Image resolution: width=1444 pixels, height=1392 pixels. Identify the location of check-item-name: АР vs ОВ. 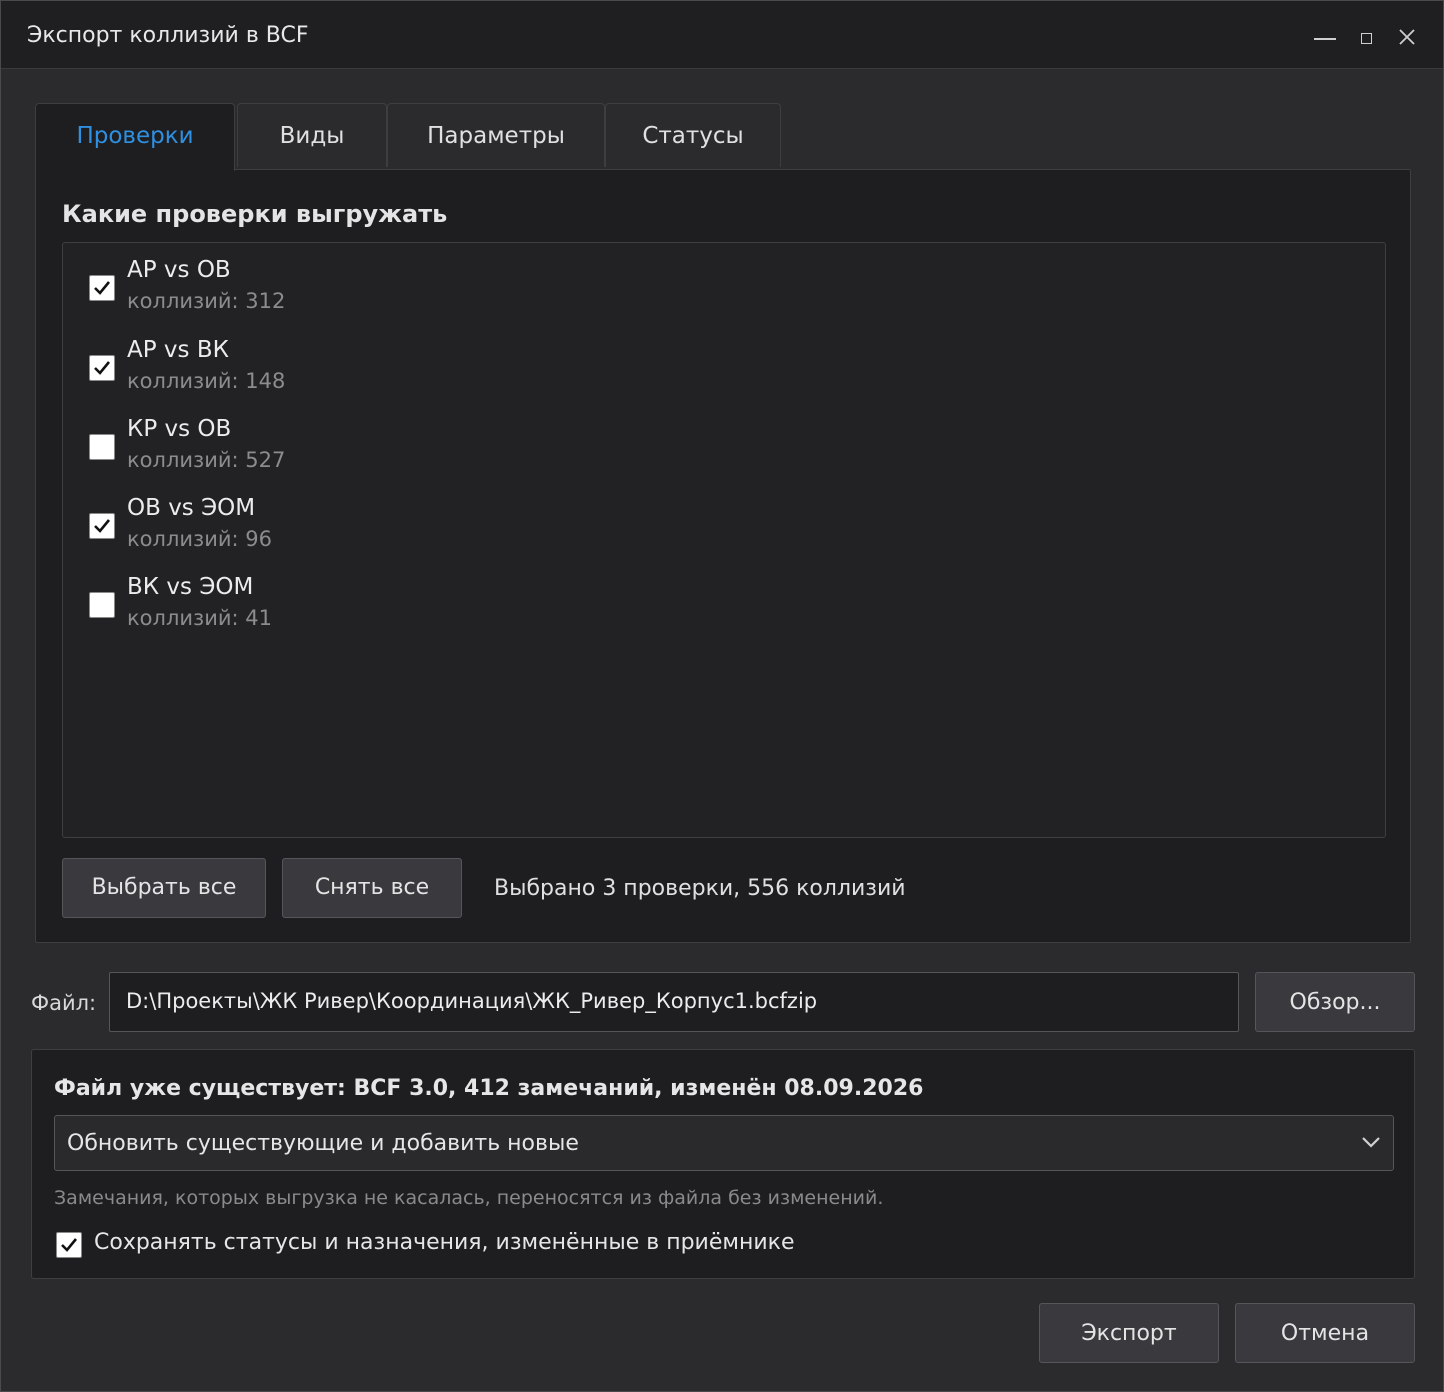
(179, 270).